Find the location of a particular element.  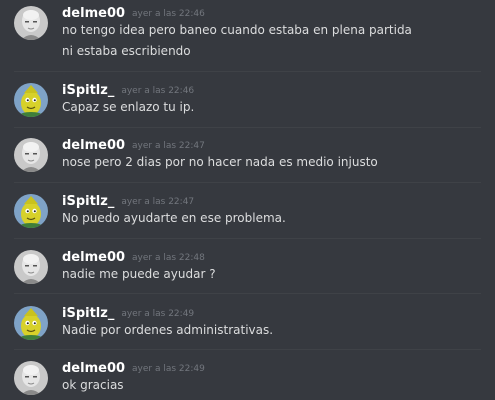

message-header: delme00 ayer a las 22:48 is located at coordinates (133, 257).